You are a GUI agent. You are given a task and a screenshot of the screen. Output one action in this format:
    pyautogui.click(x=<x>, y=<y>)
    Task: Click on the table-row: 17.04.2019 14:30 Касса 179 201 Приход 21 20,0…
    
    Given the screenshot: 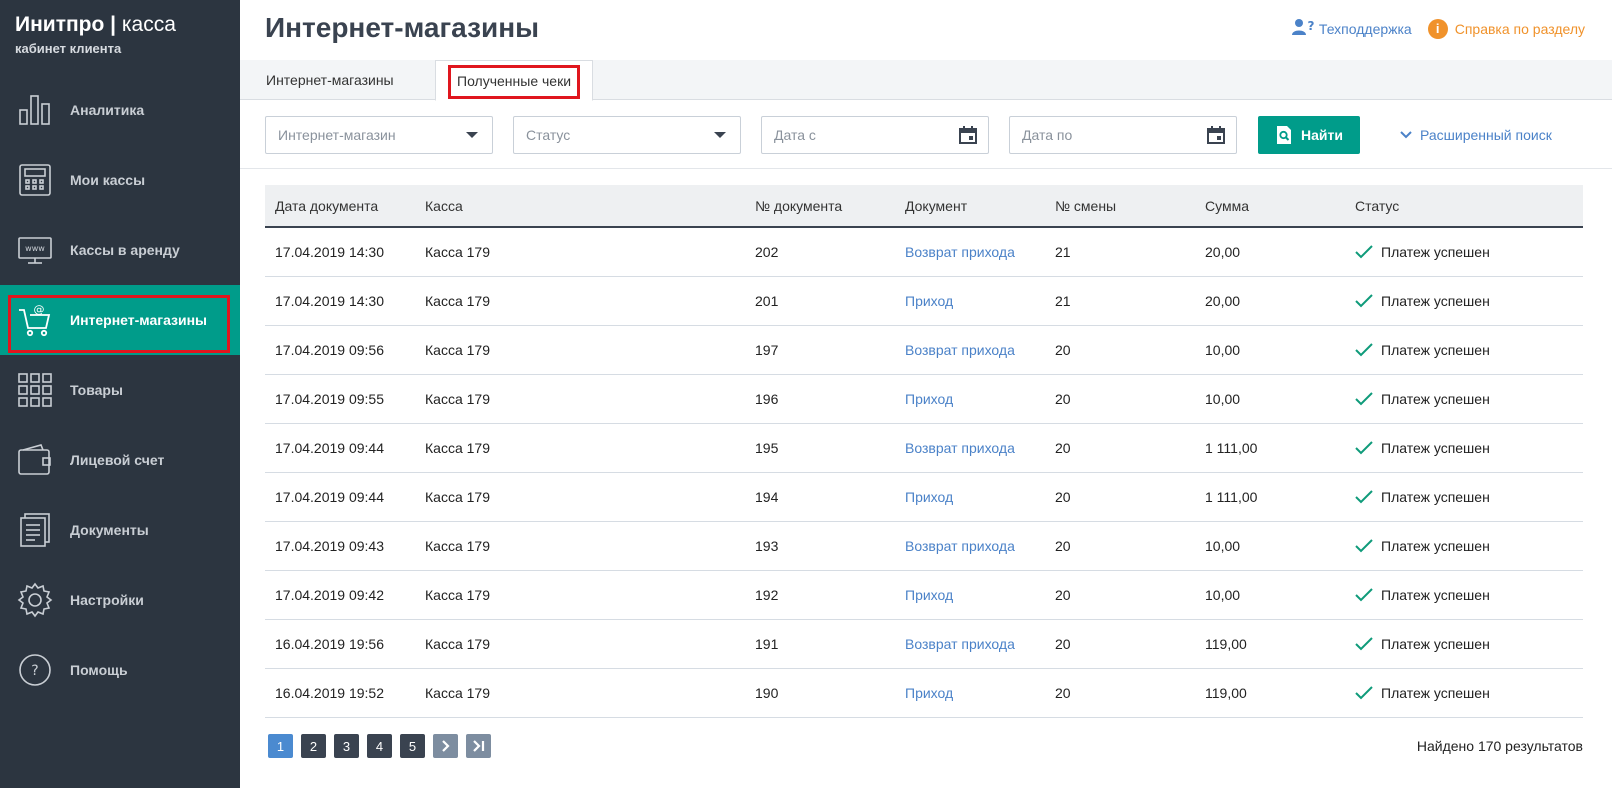 What is the action you would take?
    pyautogui.click(x=924, y=301)
    